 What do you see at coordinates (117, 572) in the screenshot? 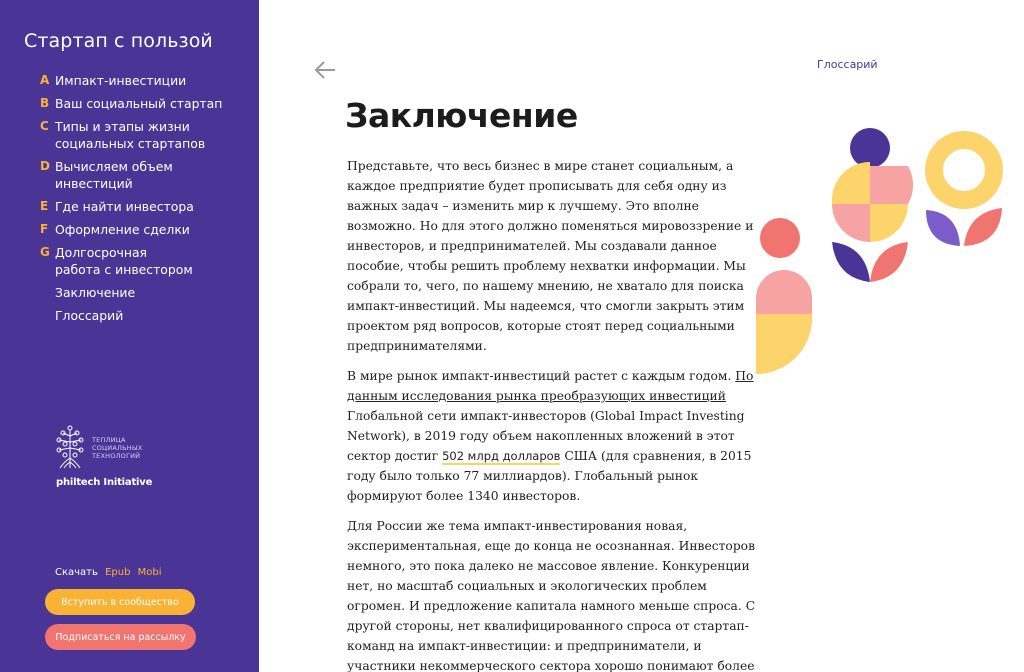
I see `download-epub-link: Epub` at bounding box center [117, 572].